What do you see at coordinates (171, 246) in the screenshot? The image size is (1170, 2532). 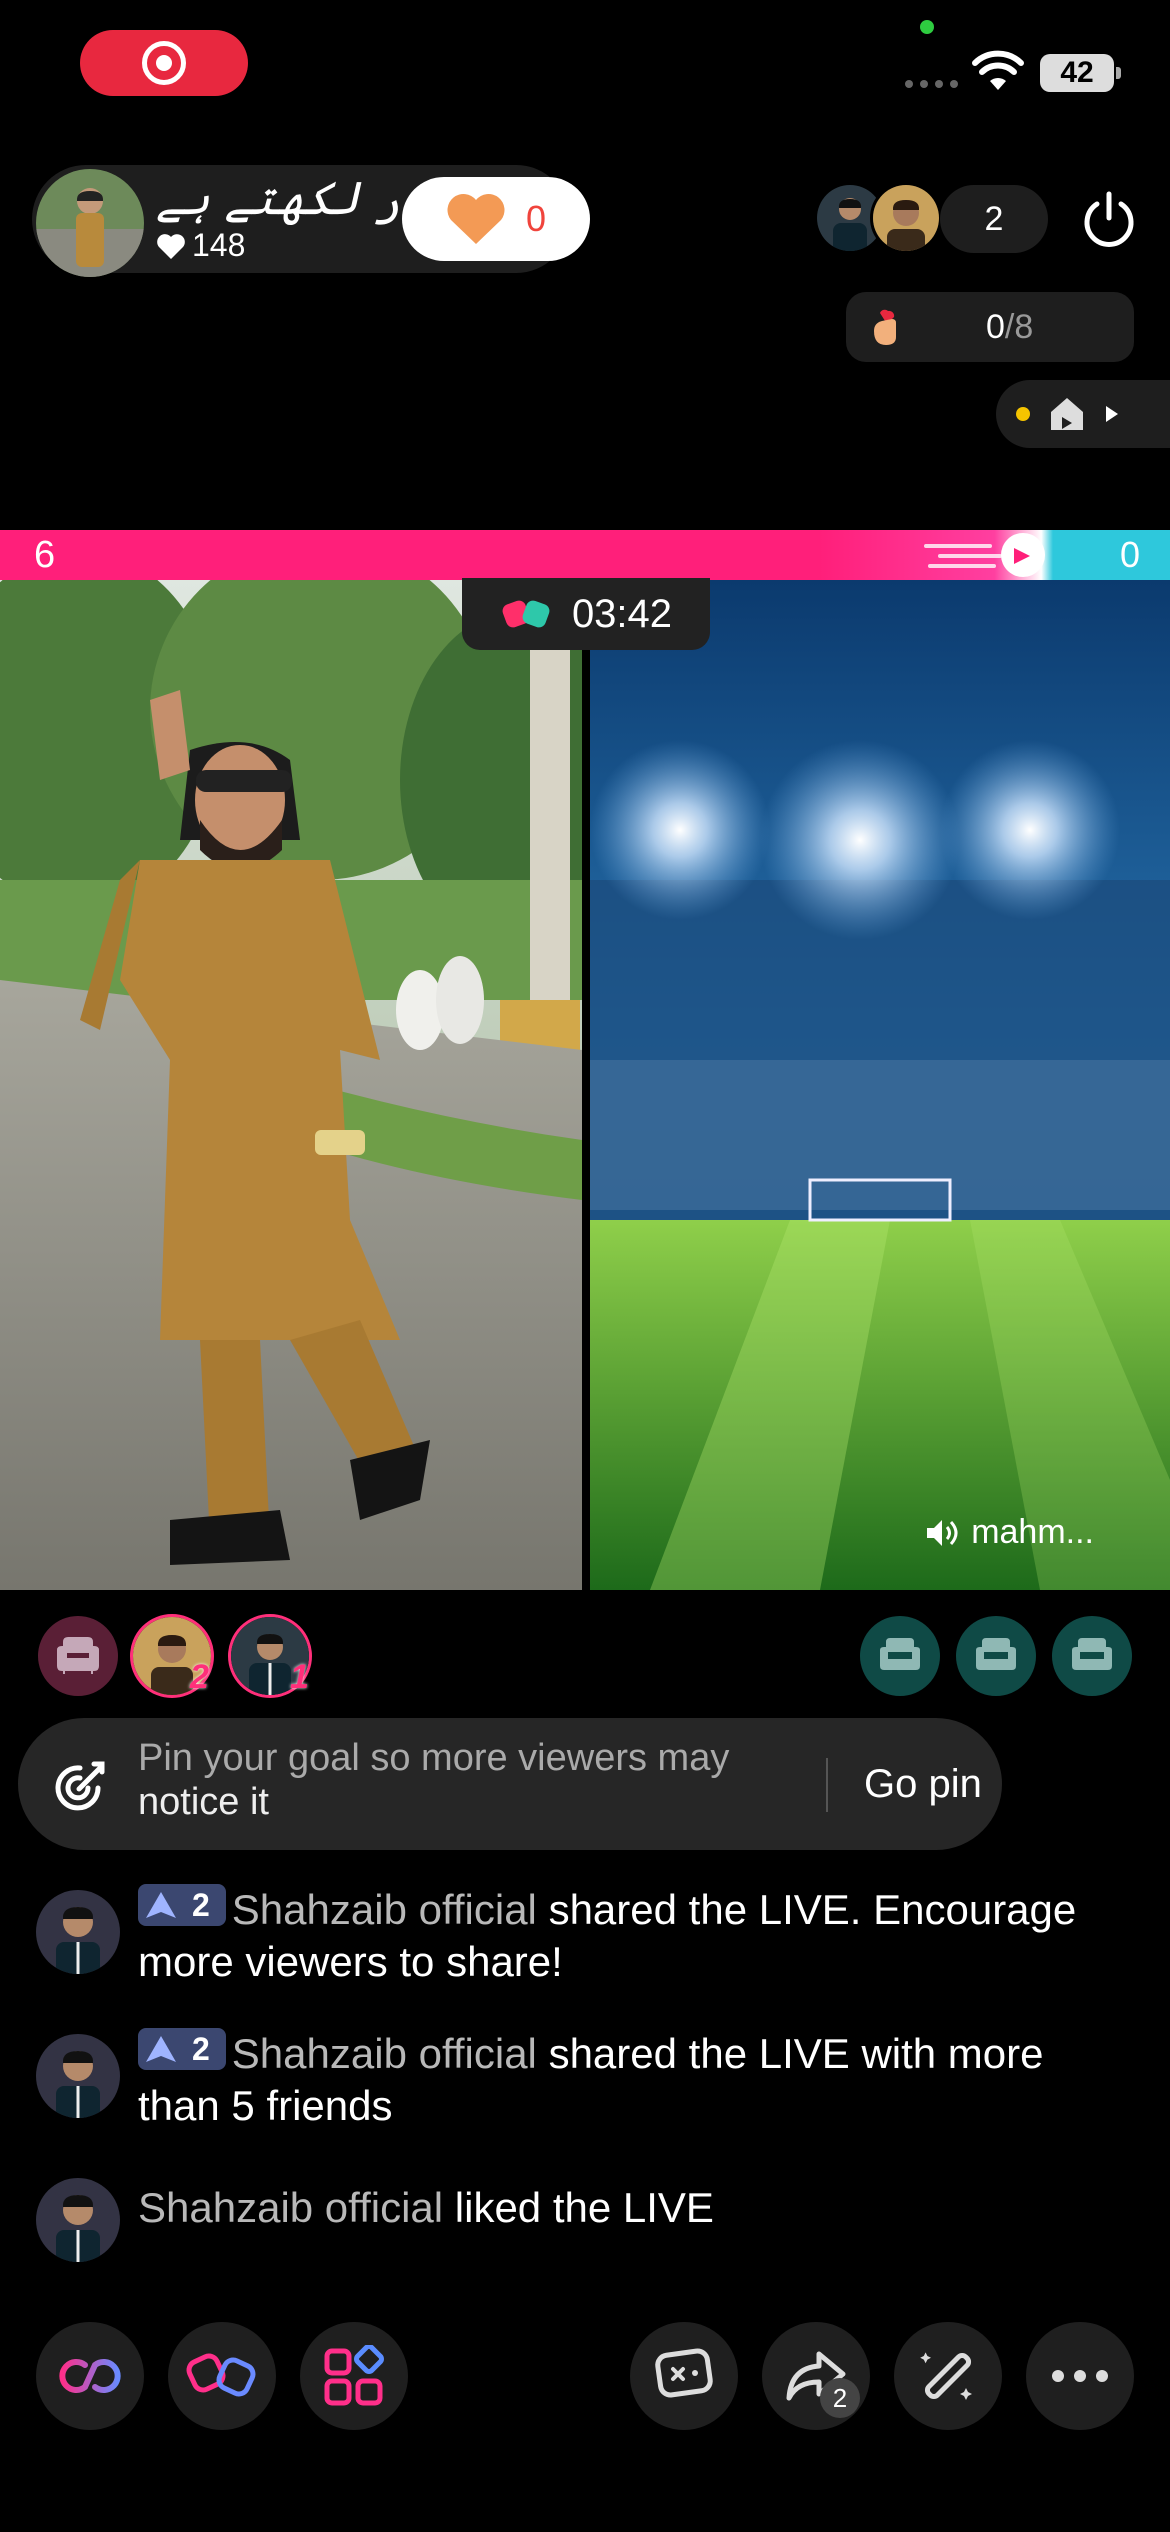 I see `heart-icon` at bounding box center [171, 246].